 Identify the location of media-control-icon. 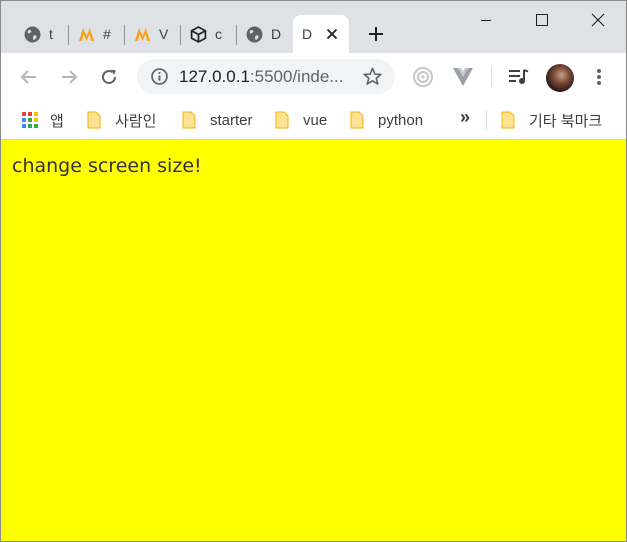
(519, 77).